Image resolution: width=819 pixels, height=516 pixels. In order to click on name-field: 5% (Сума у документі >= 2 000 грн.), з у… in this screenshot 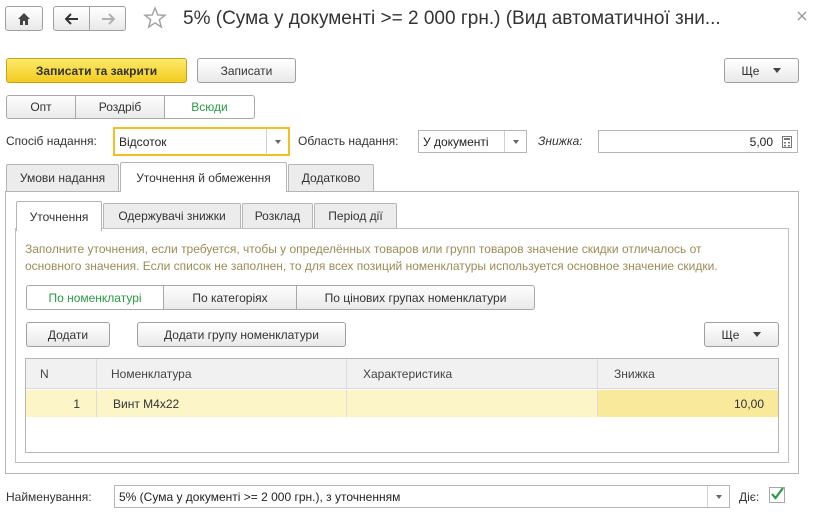, I will do `click(422, 496)`.